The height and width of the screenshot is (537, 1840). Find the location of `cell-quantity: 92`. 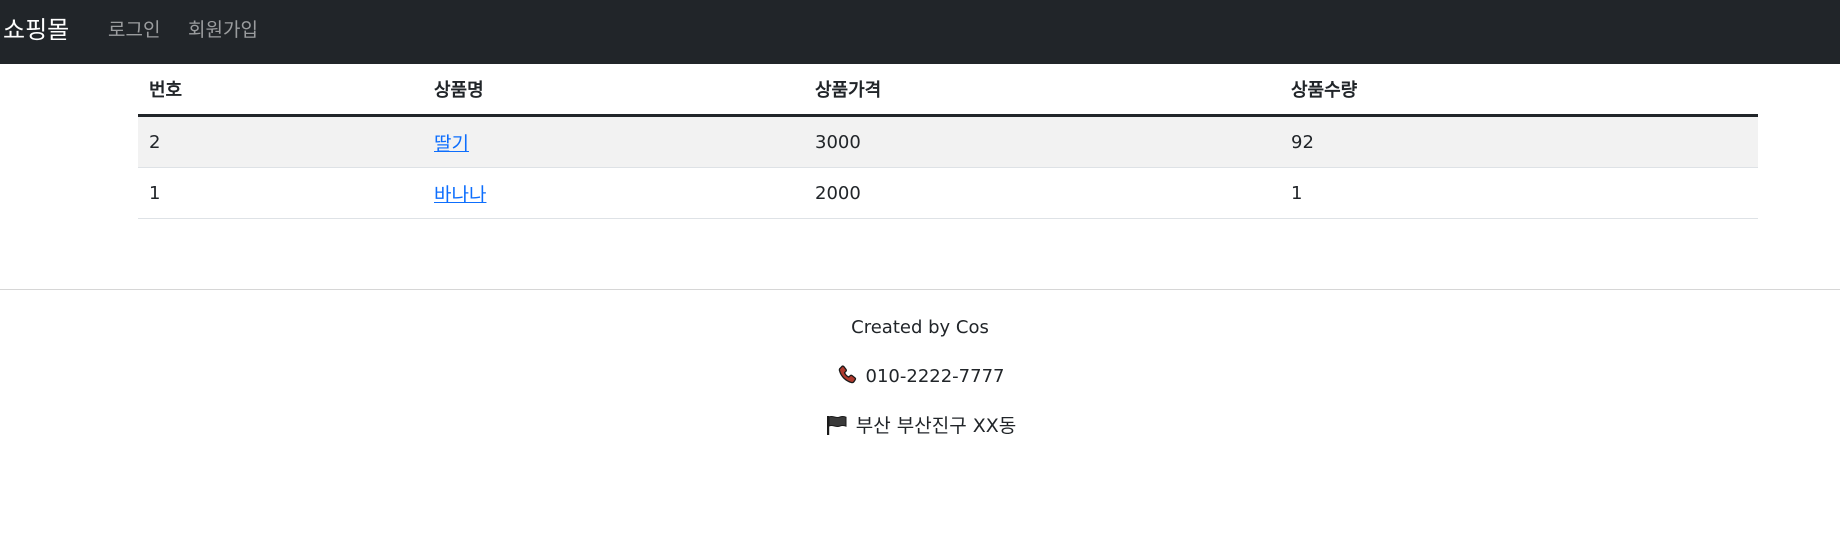

cell-quantity: 92 is located at coordinates (1519, 141).